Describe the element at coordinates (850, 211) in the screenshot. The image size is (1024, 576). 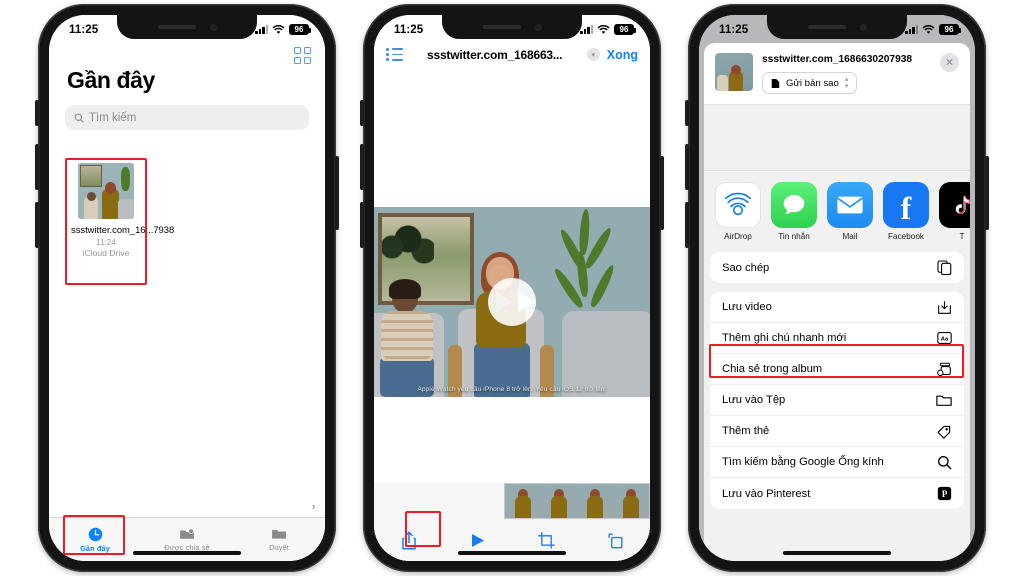
I see `share-target-mail: Mail` at that location.